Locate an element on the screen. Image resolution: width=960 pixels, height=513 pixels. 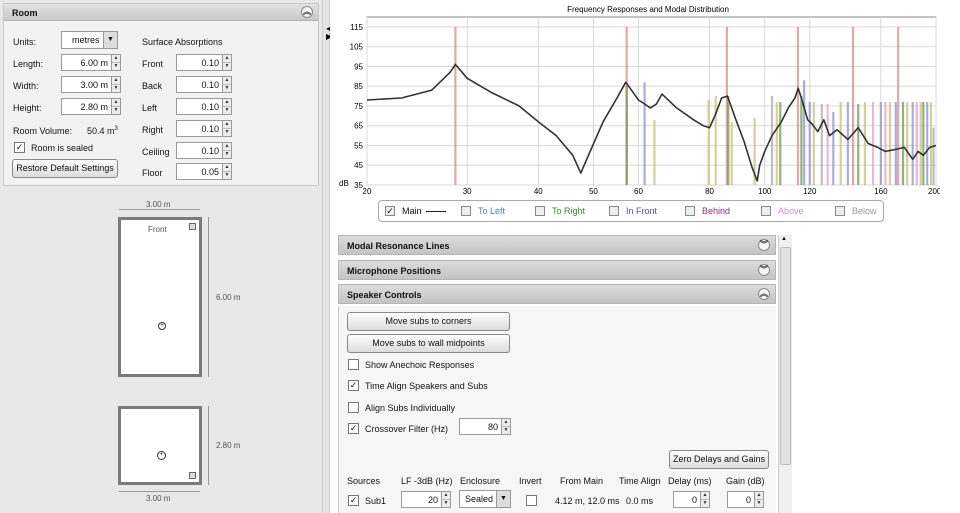
move-subs-corners-button: Move subs to corners is located at coordinates (428, 321).